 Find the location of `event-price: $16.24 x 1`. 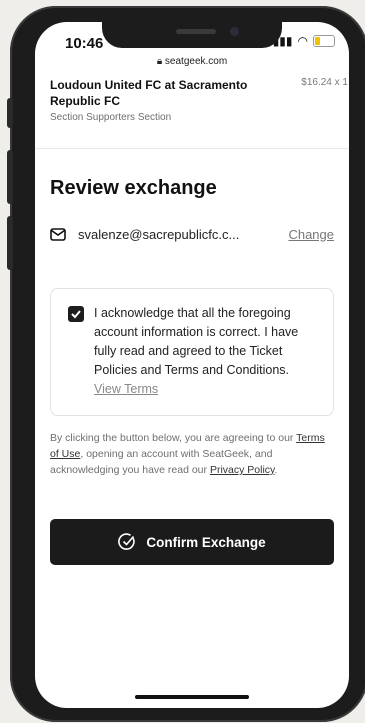

event-price: $16.24 x 1 is located at coordinates (324, 82).